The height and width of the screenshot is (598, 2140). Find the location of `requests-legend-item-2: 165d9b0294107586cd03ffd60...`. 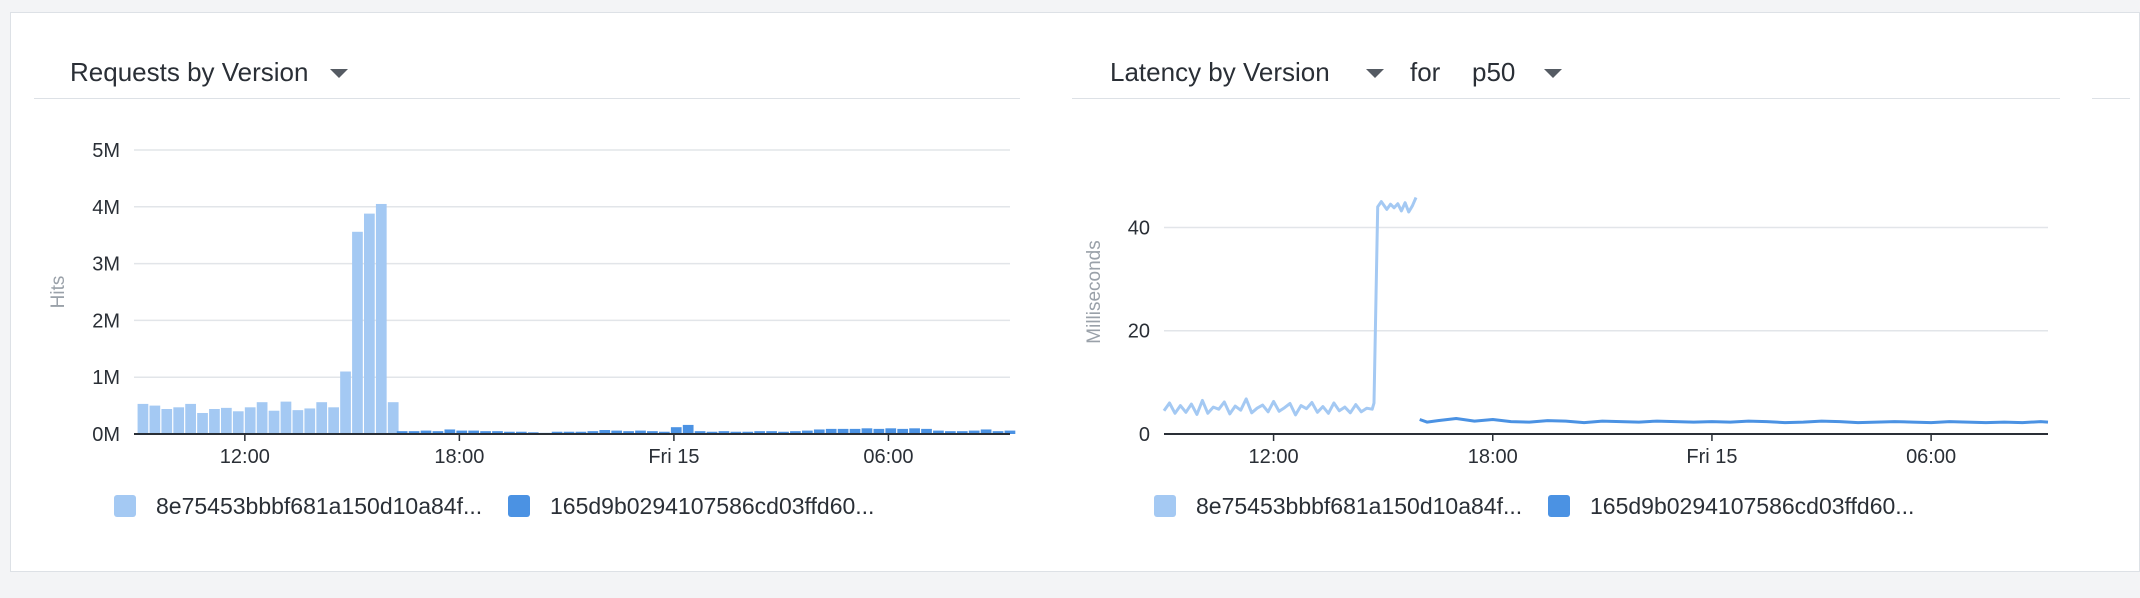

requests-legend-item-2: 165d9b0294107586cd03ffd60... is located at coordinates (691, 506).